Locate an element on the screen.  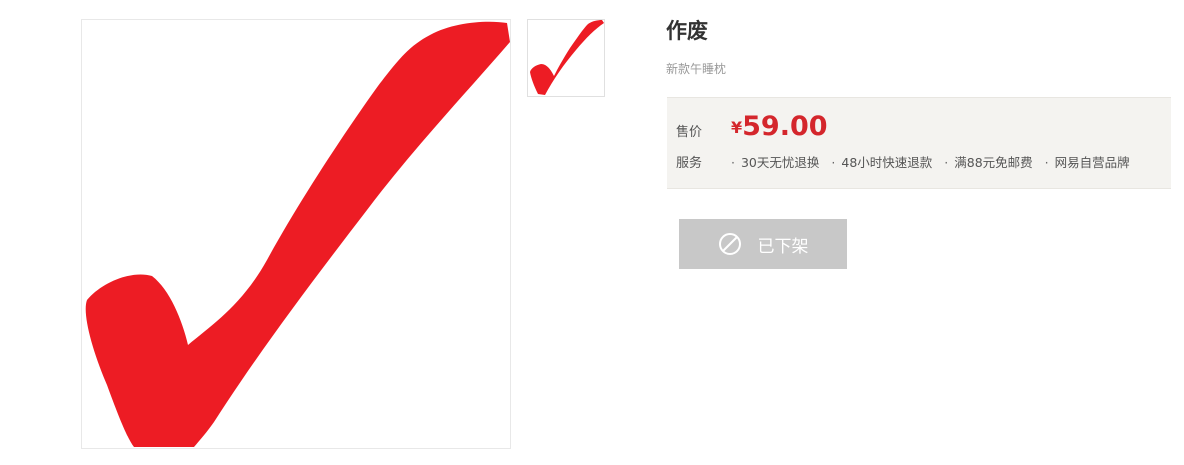
service-item-text: 48小时快速退款 is located at coordinates (887, 162).